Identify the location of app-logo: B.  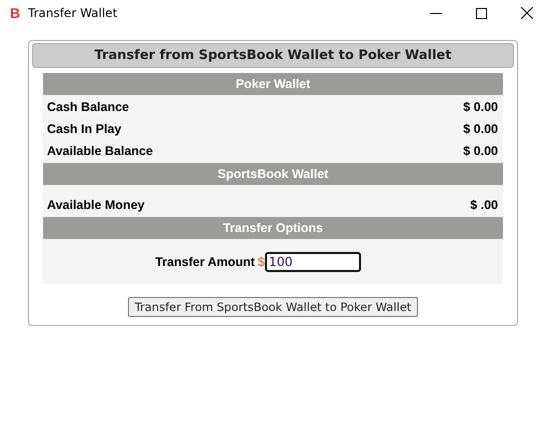
(15, 13).